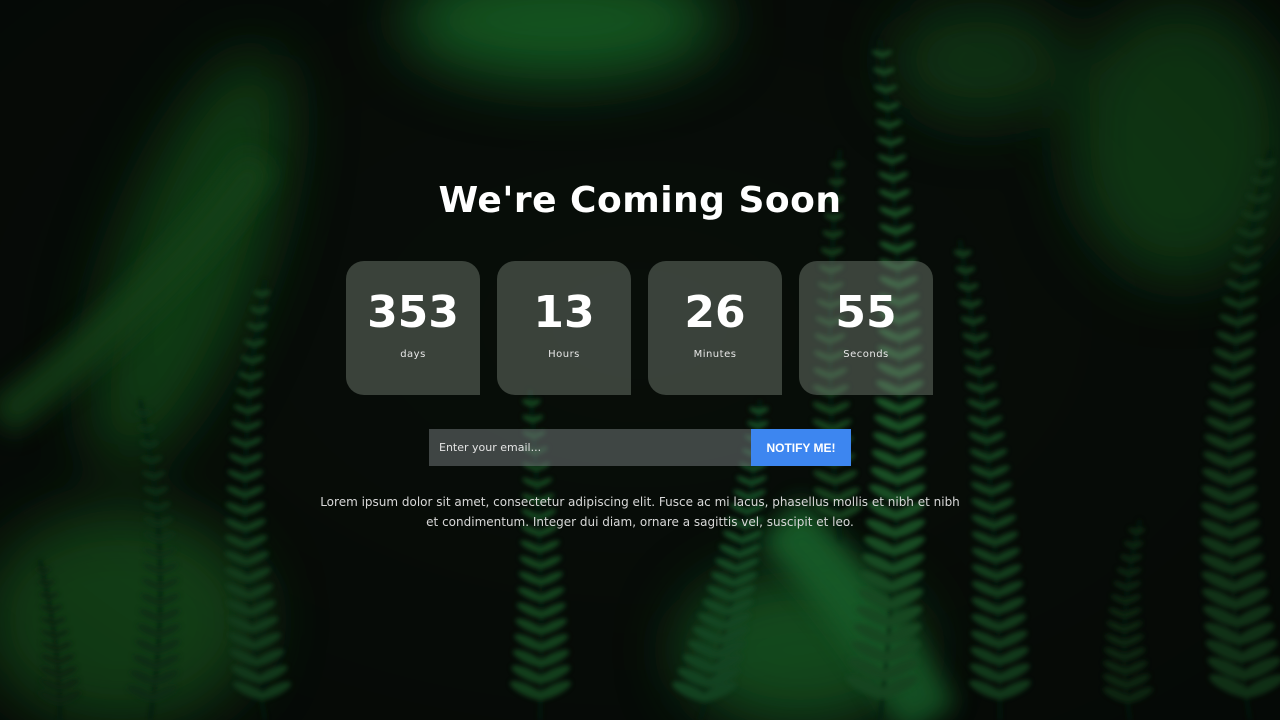 Image resolution: width=1280 pixels, height=720 pixels. I want to click on countdown-minutes: 26 Minutes, so click(715, 328).